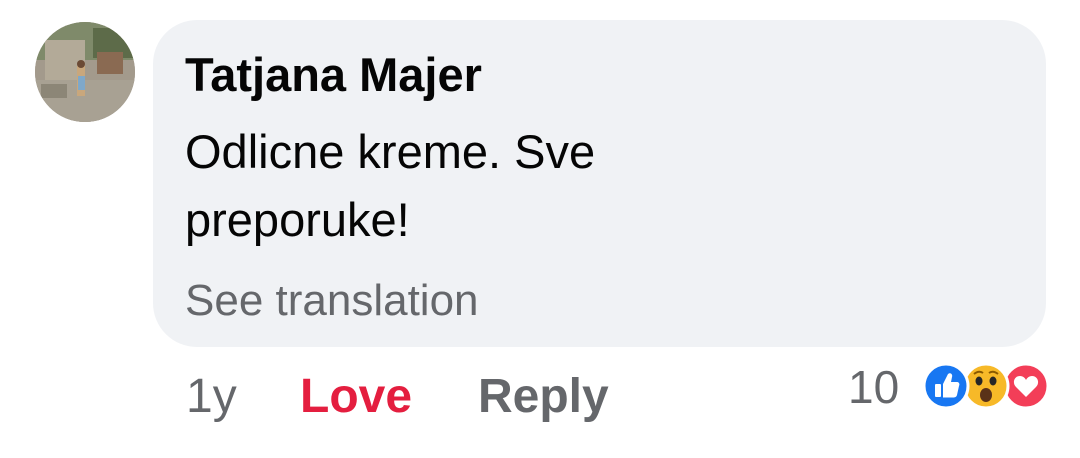 This screenshot has height=458, width=1080. I want to click on like-icon, so click(946, 386).